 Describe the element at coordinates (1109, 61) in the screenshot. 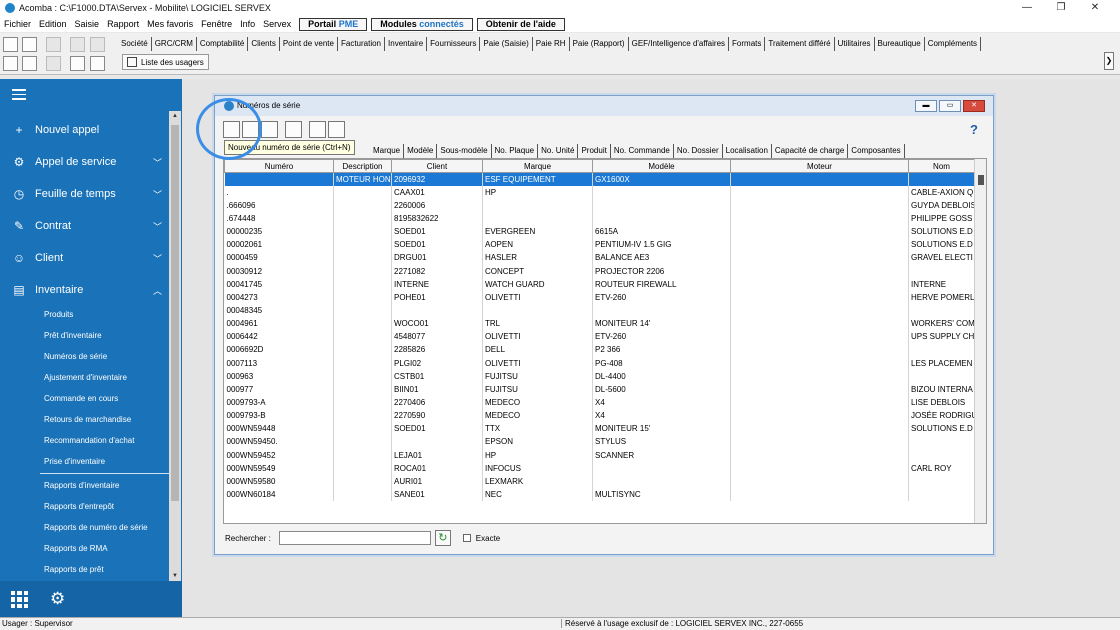

I see `toolbar-scroll-right-icon: ❯` at that location.